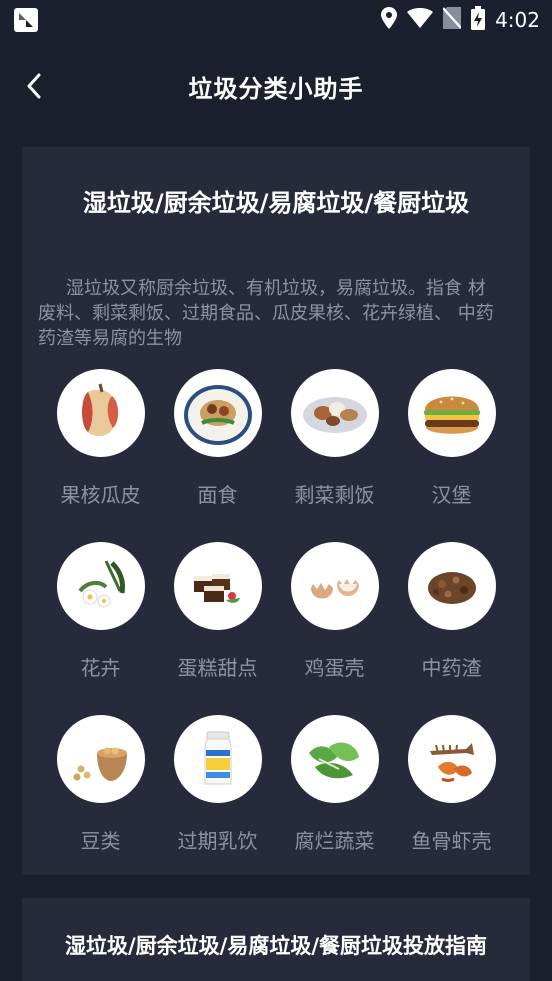 This screenshot has height=981, width=552. I want to click on grid-item: 面食, so click(217, 455).